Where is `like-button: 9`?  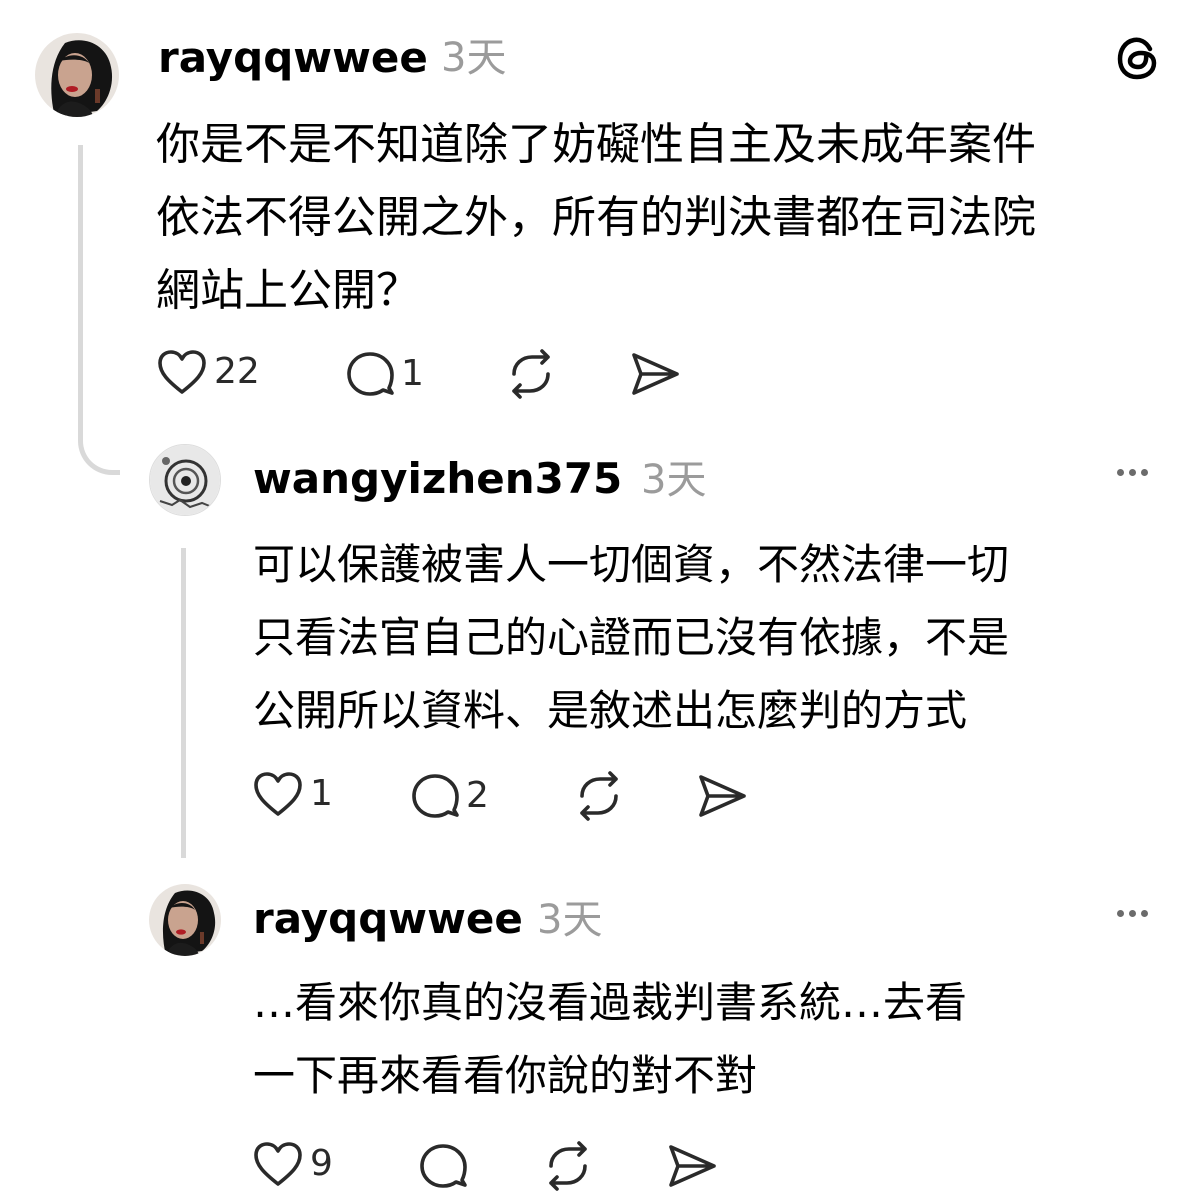
like-button: 9 is located at coordinates (292, 1164).